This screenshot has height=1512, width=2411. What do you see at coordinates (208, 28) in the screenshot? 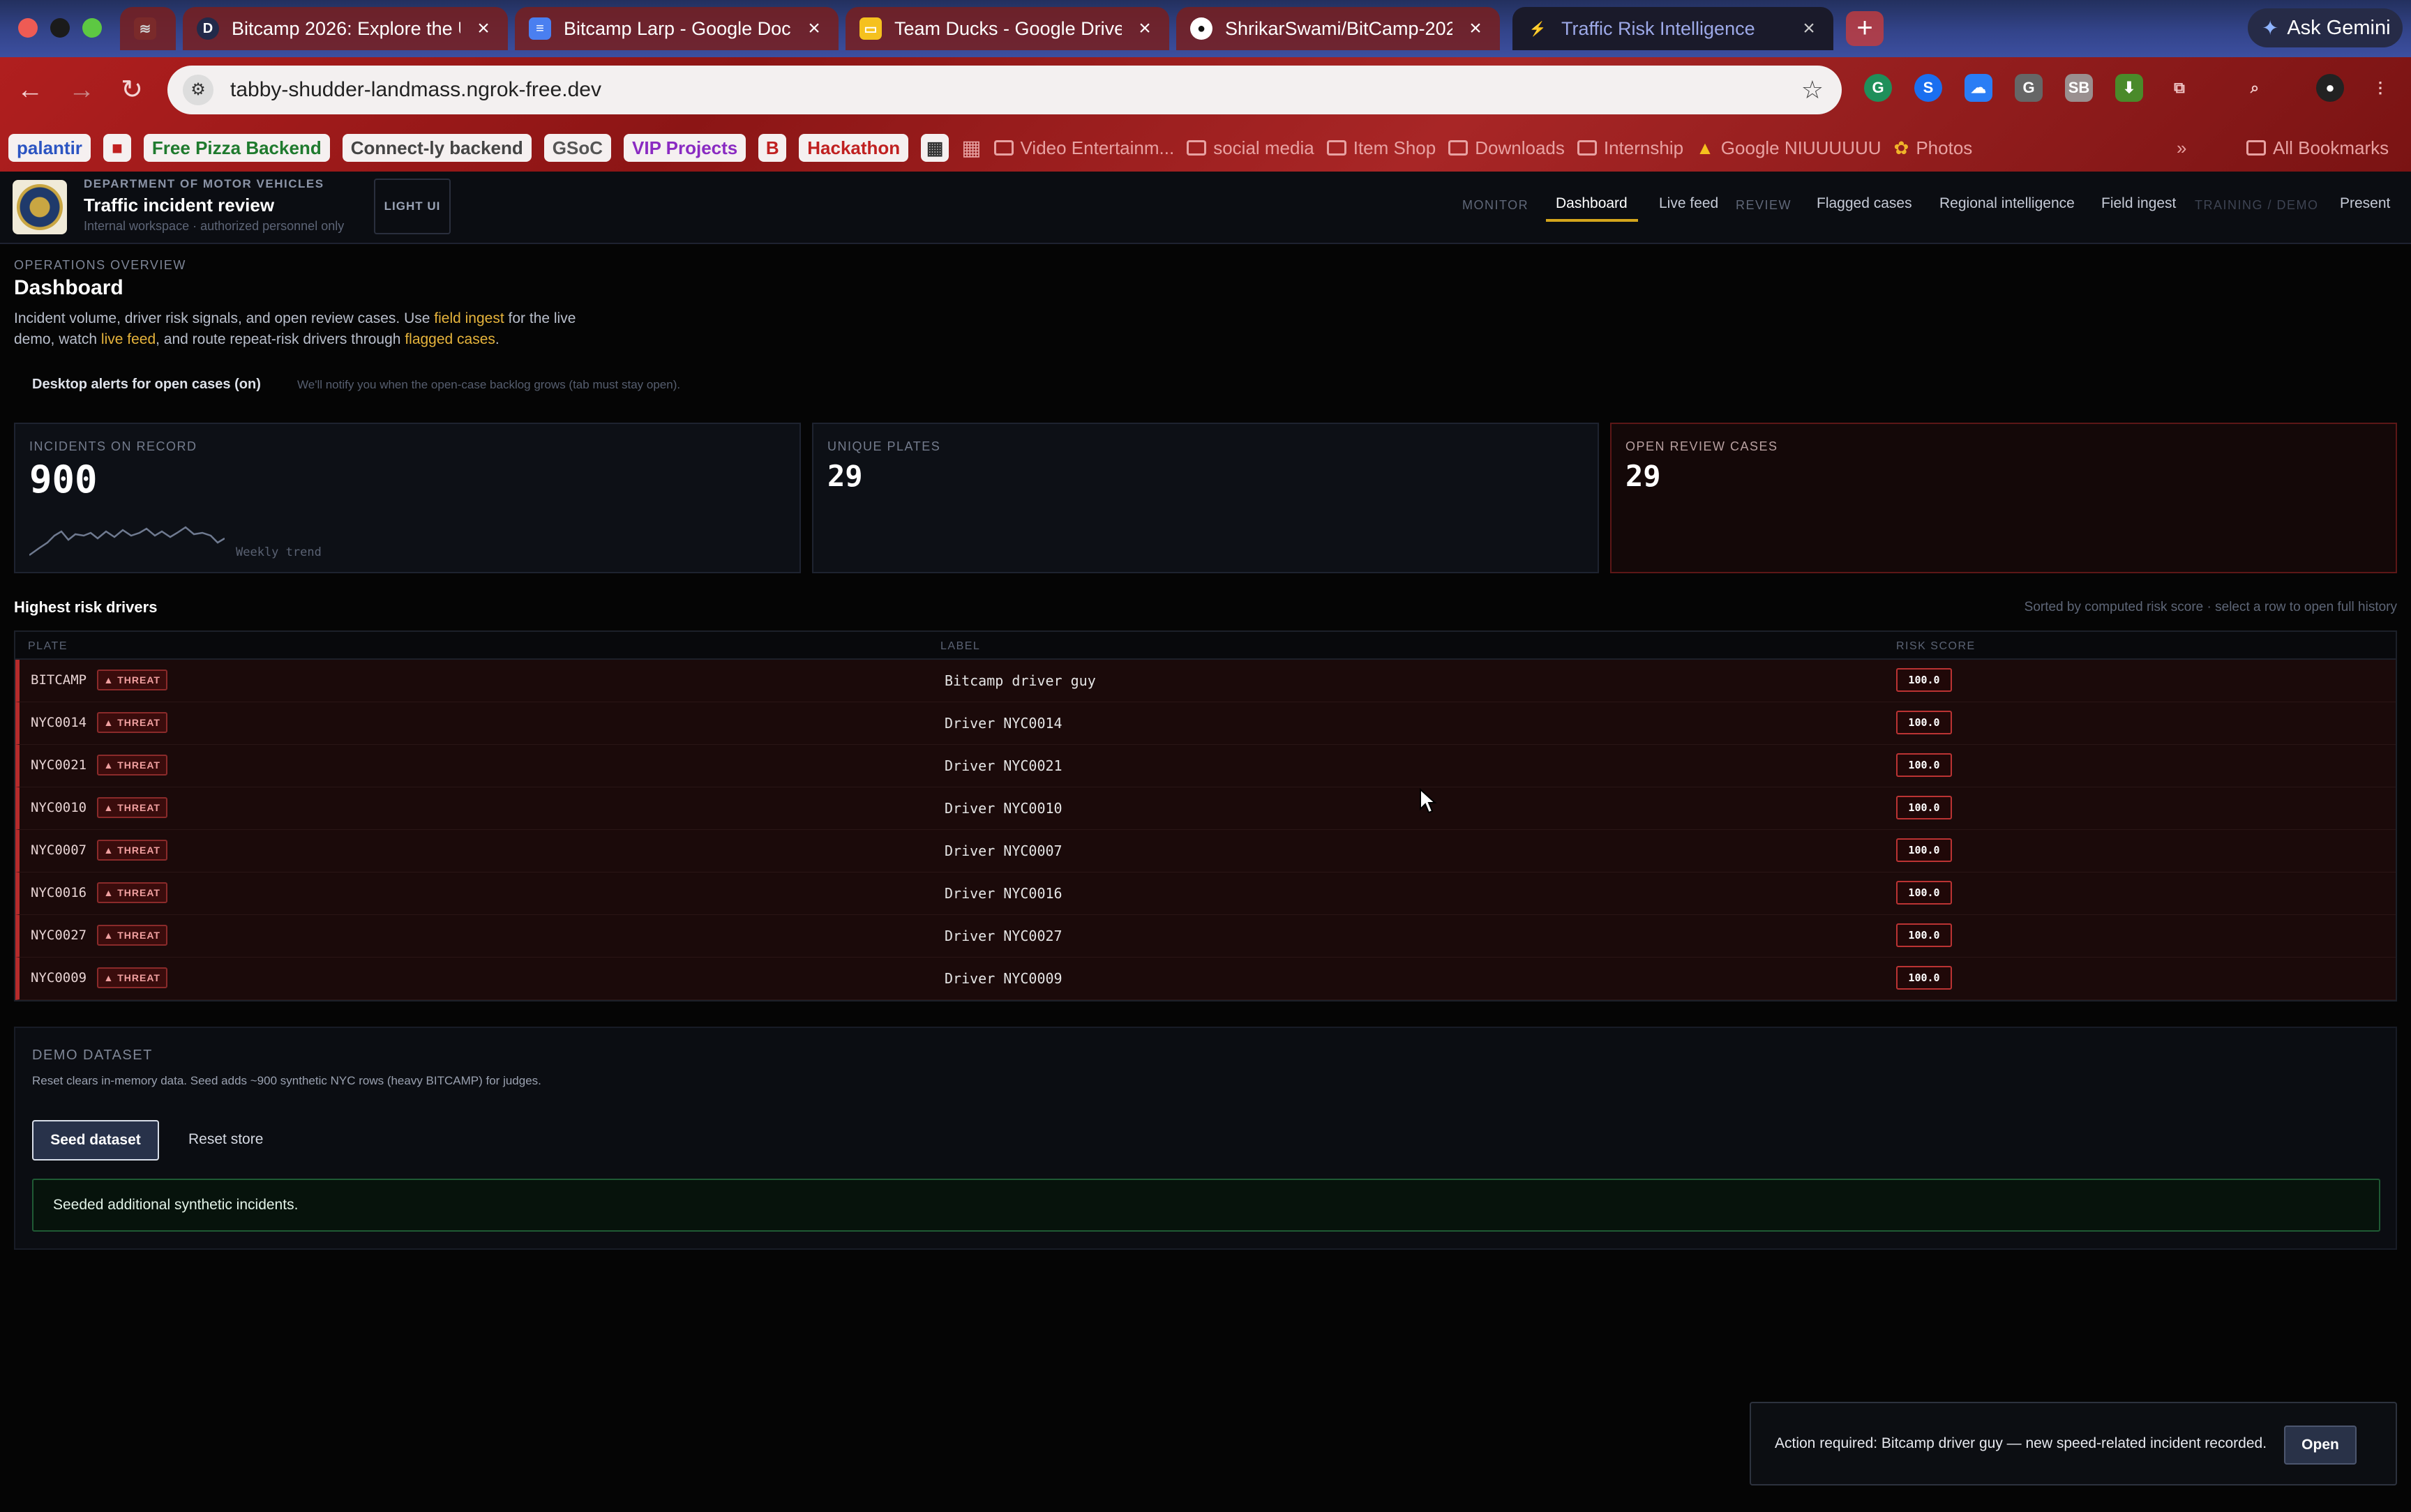
I see `d-logo-icon: D` at bounding box center [208, 28].